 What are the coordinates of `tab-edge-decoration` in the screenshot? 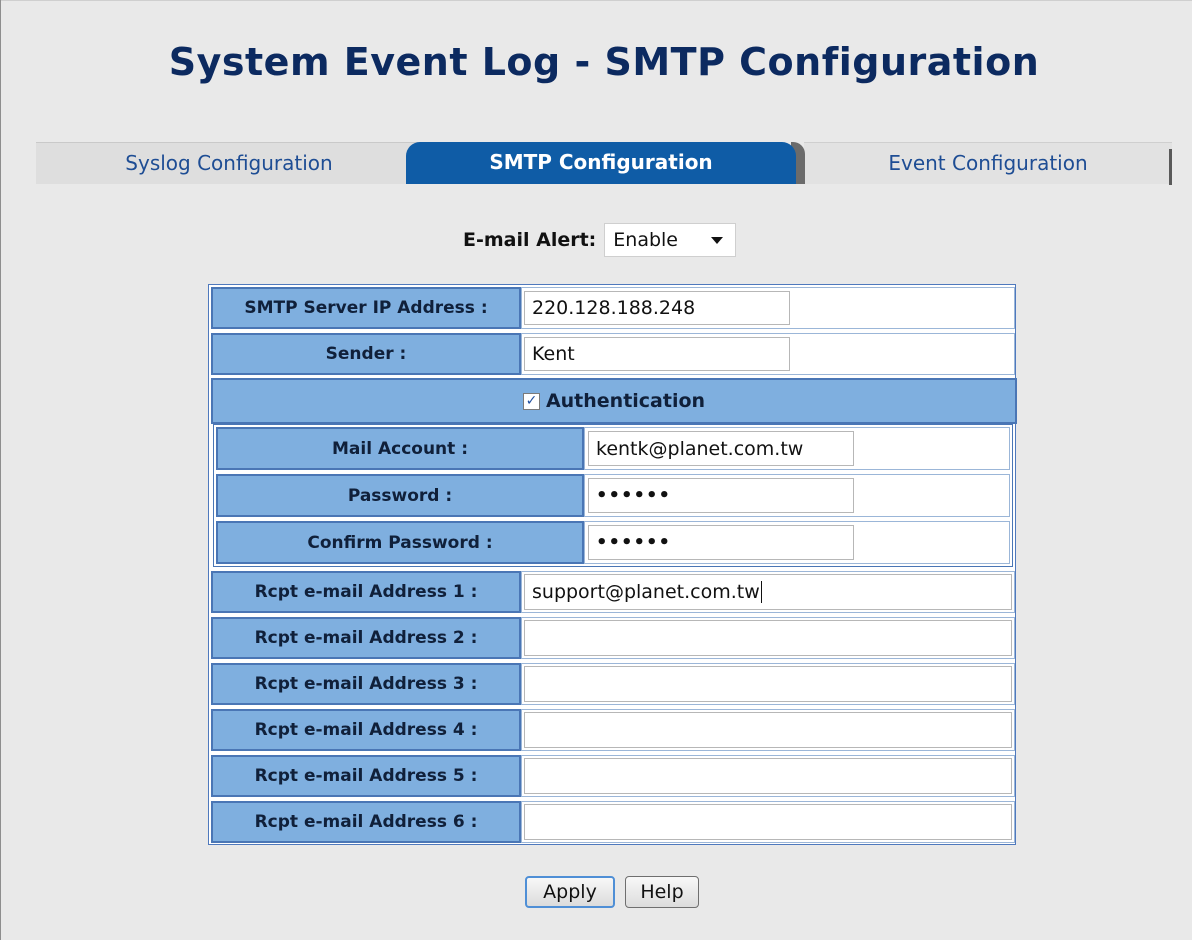 It's located at (1170, 167).